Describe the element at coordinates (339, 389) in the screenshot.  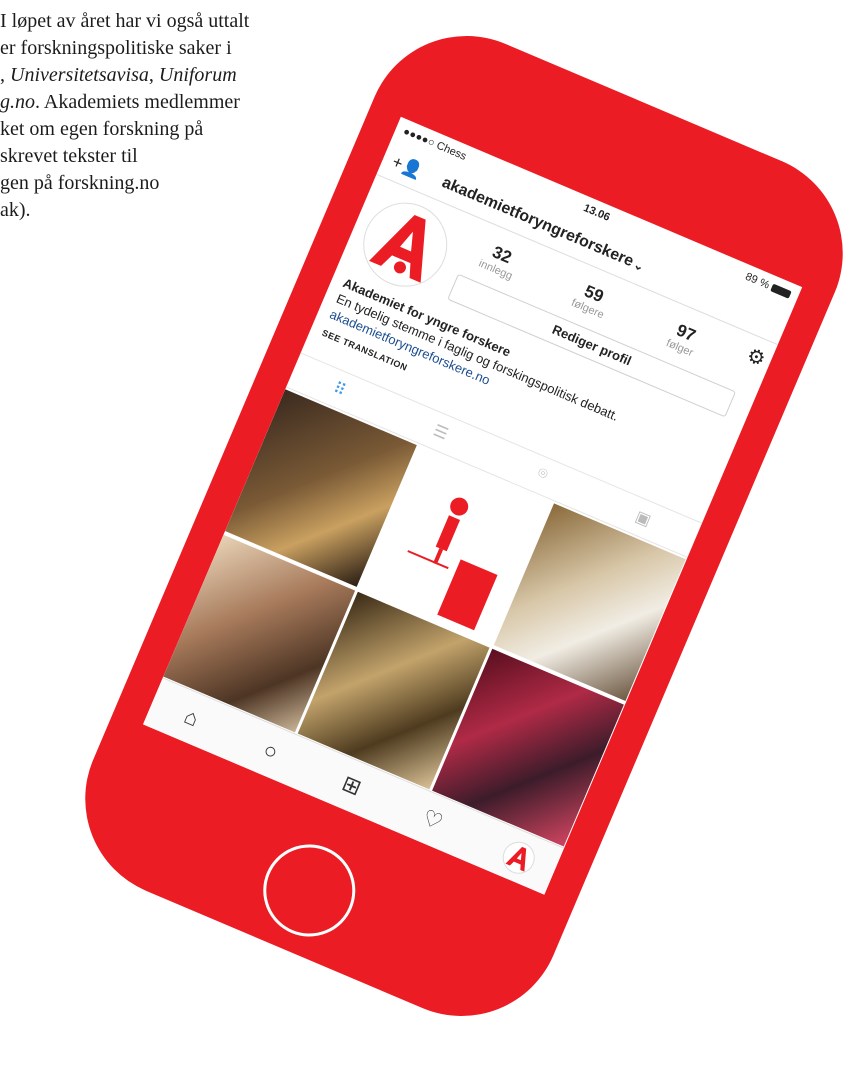
I see `grid-view-icon: ⠿` at that location.